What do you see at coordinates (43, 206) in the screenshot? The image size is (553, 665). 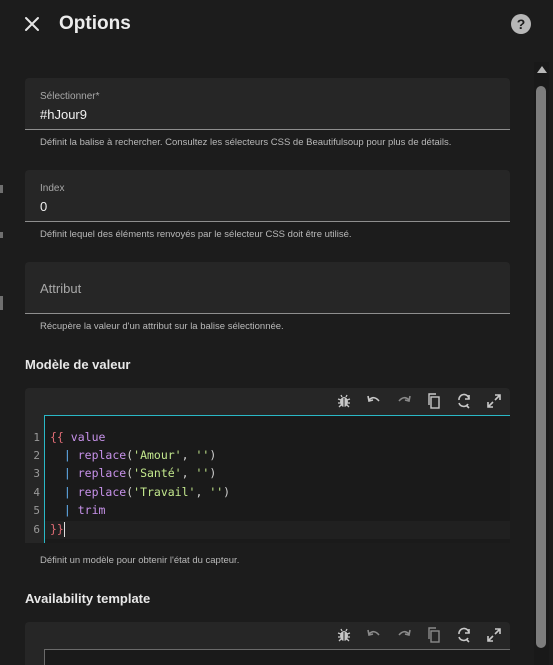 I see `index-value: 0` at bounding box center [43, 206].